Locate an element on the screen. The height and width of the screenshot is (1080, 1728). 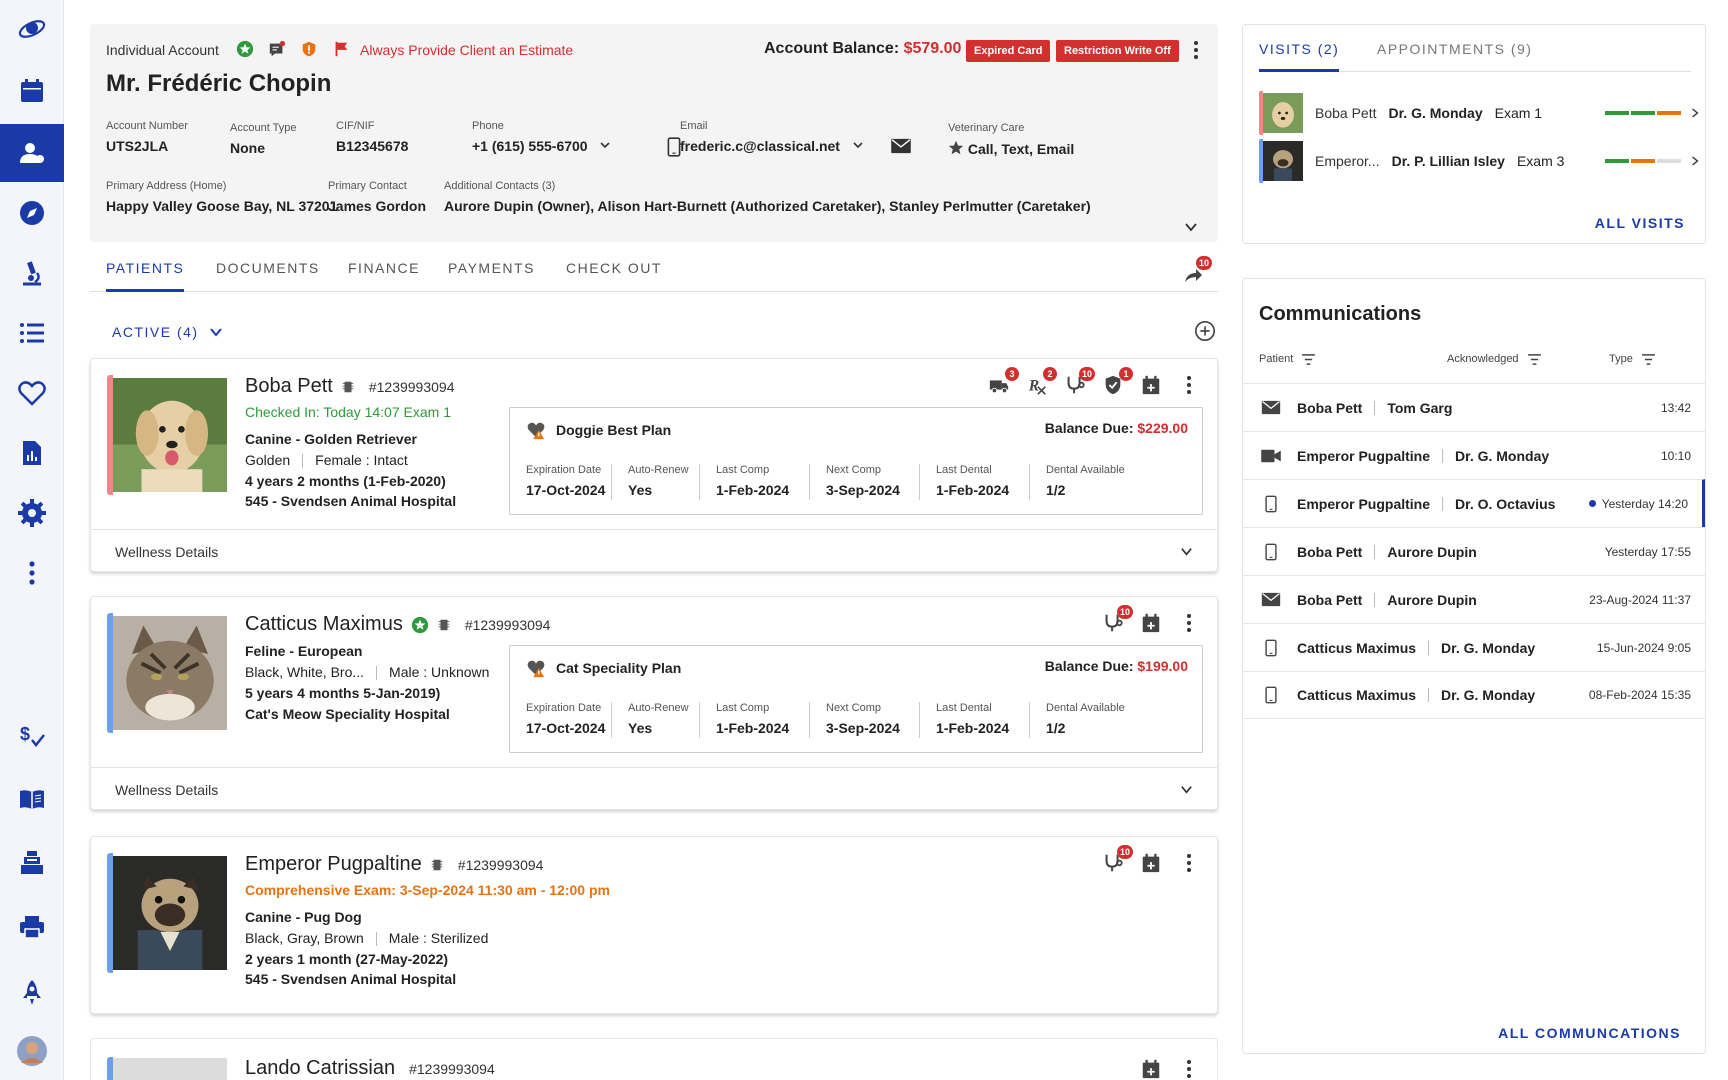
heart-icon is located at coordinates (32, 393).